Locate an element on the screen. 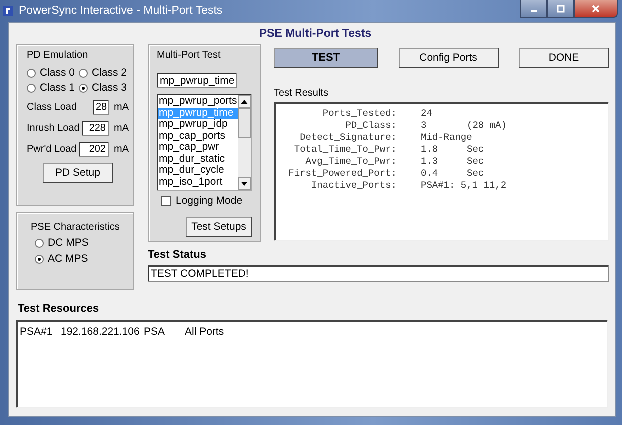 Image resolution: width=622 pixels, height=425 pixels. result-label: PD_Class: is located at coordinates (370, 126).